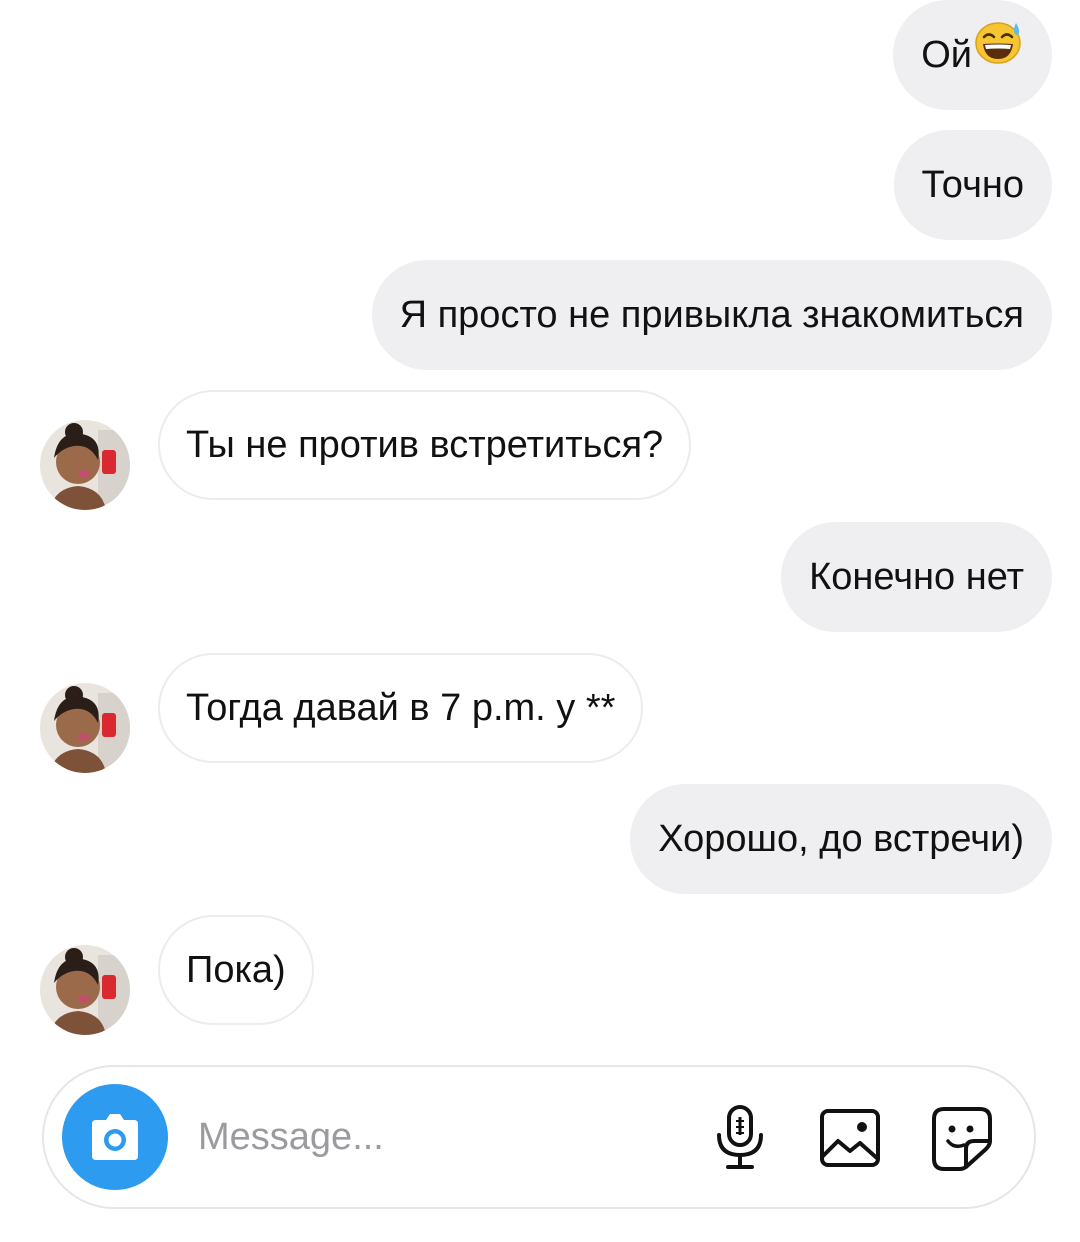 This screenshot has width=1080, height=1242. I want to click on incoming-message: Пока), so click(236, 970).